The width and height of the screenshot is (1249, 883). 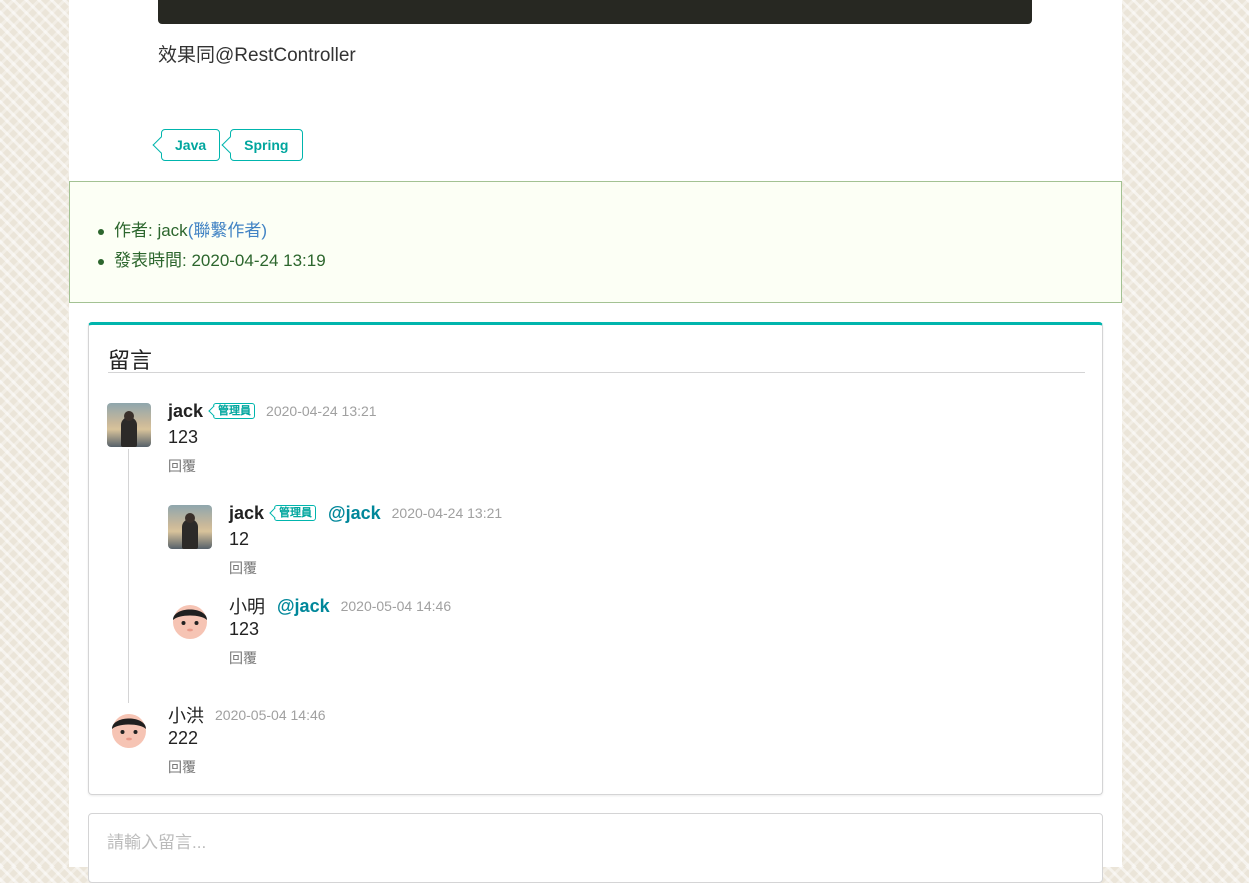 I want to click on thread-line, so click(x=128, y=576).